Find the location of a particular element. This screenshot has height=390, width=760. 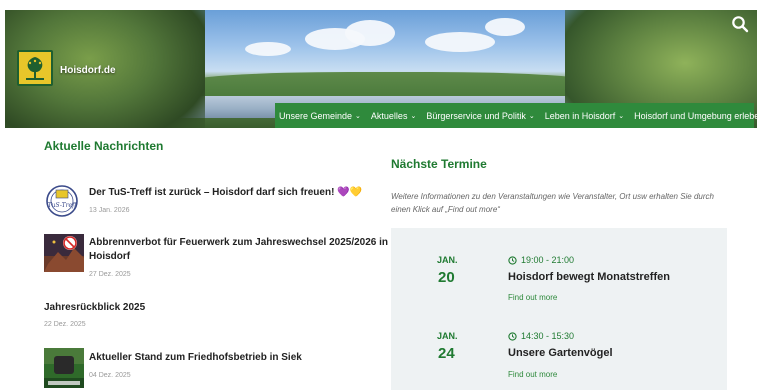

event-day: 24 is located at coordinates (446, 353).